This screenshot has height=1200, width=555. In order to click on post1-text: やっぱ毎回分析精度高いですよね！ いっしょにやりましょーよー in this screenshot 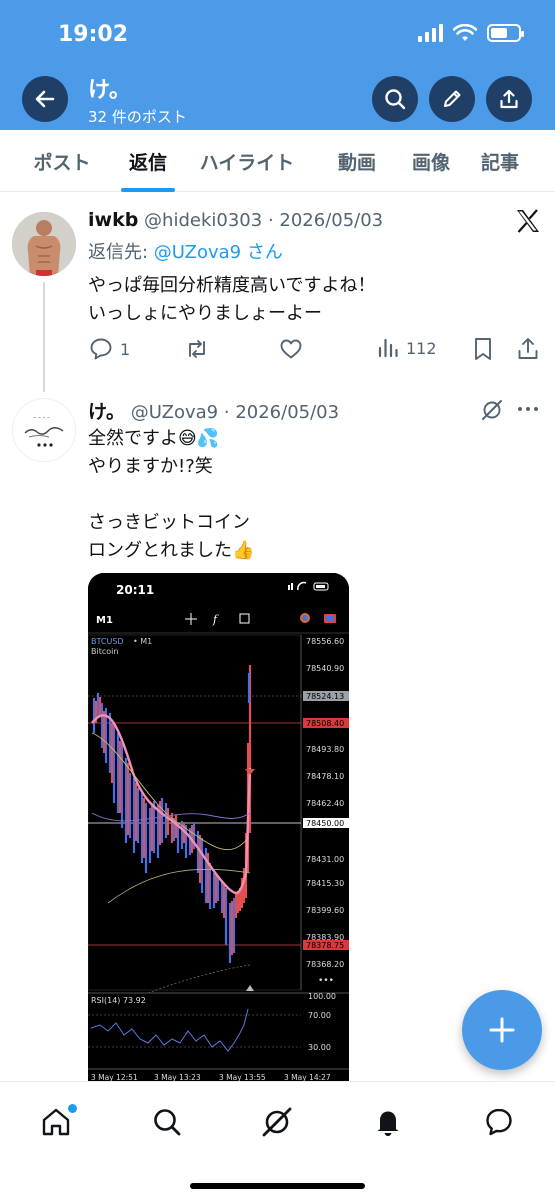, I will do `click(232, 299)`.